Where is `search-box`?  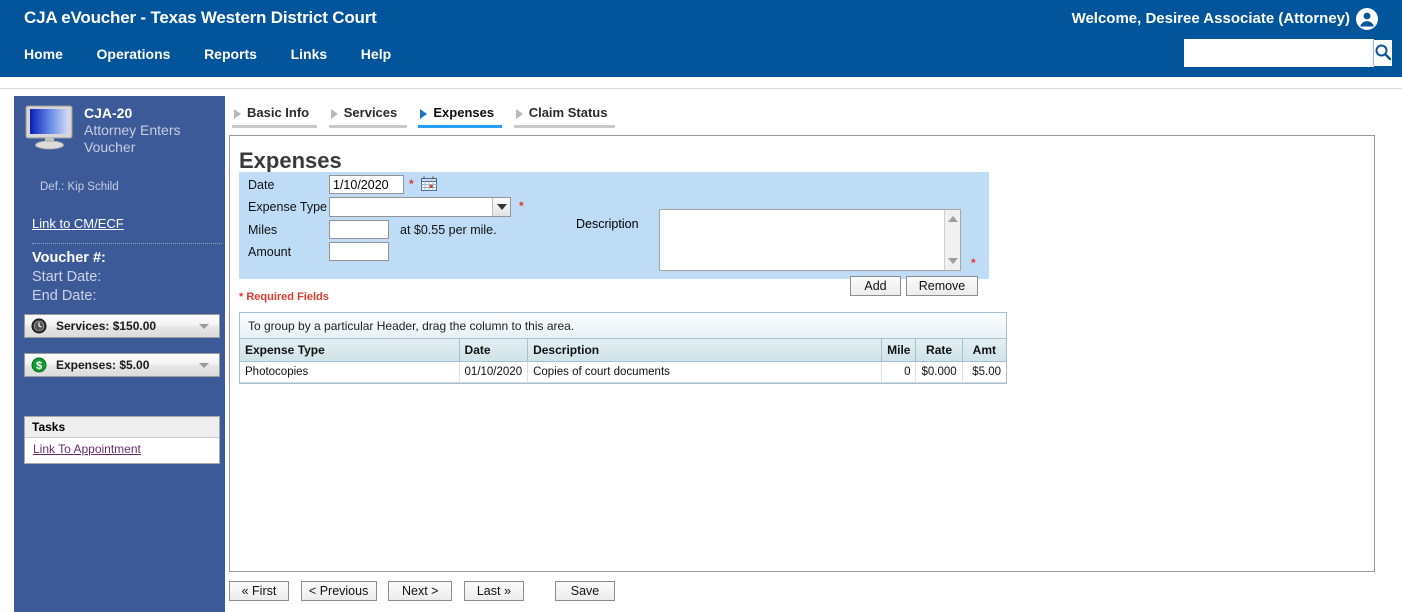 search-box is located at coordinates (1288, 53).